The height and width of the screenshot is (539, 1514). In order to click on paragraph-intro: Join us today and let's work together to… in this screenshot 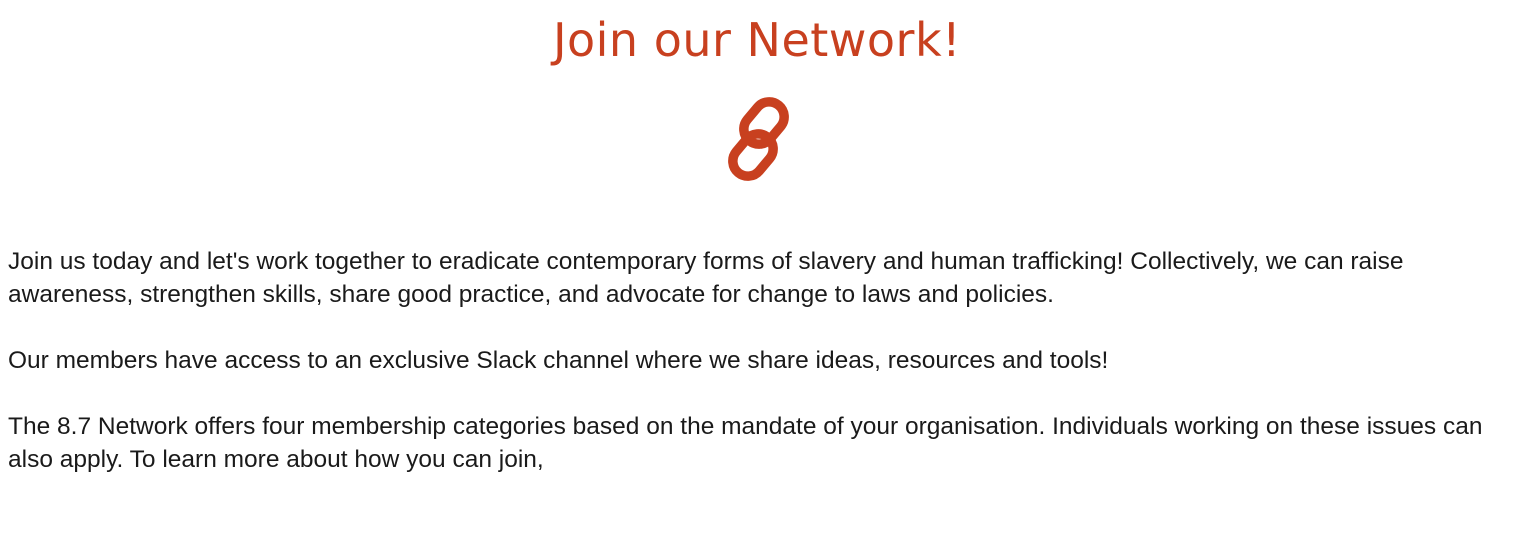, I will do `click(706, 278)`.